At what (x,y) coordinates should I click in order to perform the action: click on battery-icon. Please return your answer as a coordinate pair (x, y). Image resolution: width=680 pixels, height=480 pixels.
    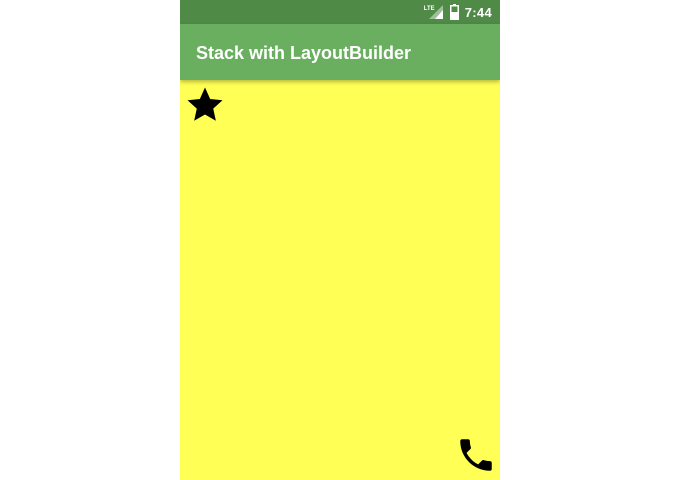
    Looking at the image, I should click on (454, 12).